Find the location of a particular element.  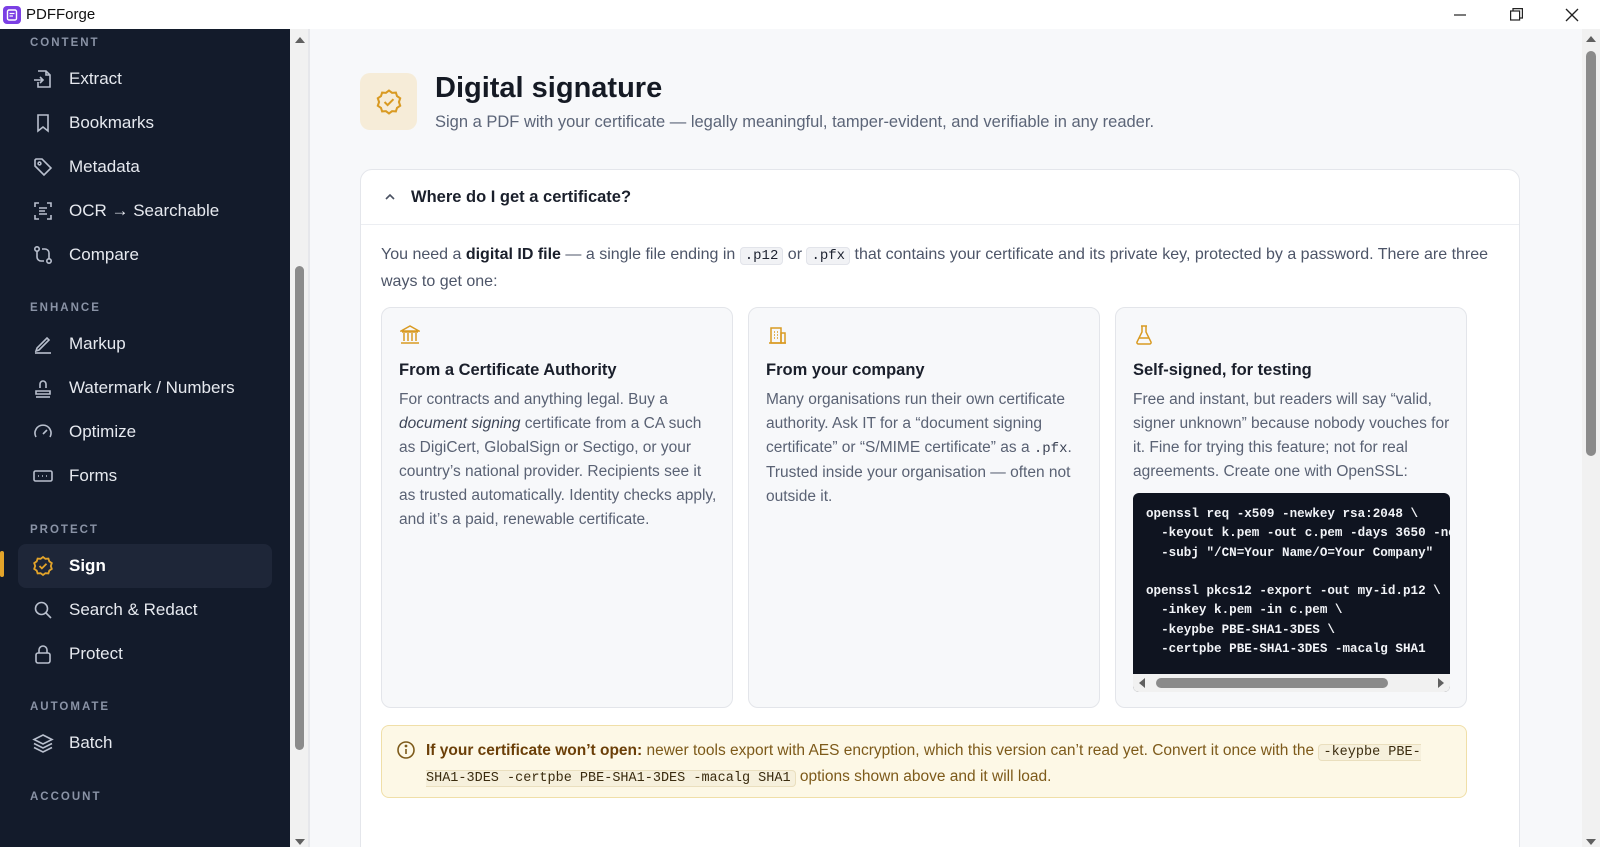

ext-p12: .p12 is located at coordinates (761, 256).